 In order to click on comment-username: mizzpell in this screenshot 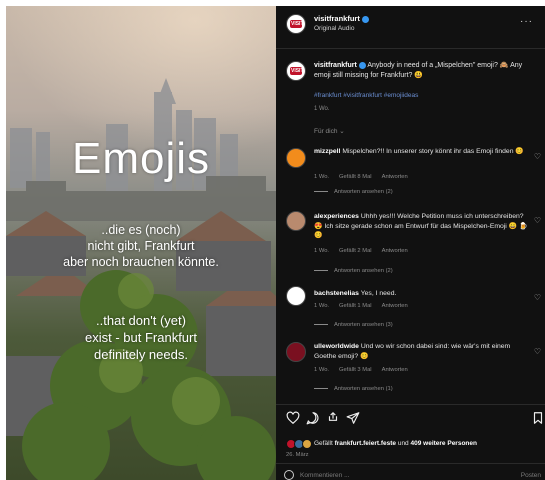, I will do `click(327, 151)`.